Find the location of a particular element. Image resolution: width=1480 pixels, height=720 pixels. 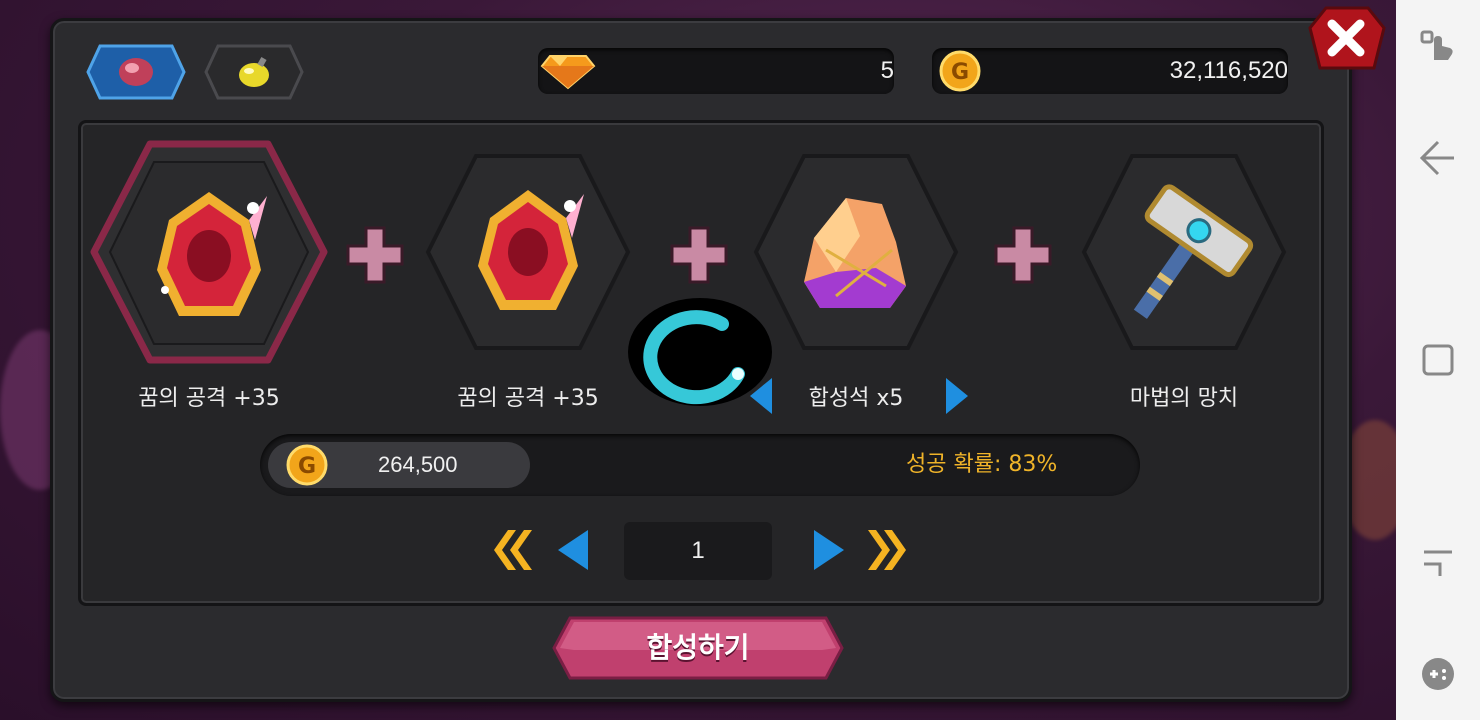

diamond-counter: 5 is located at coordinates (716, 71).